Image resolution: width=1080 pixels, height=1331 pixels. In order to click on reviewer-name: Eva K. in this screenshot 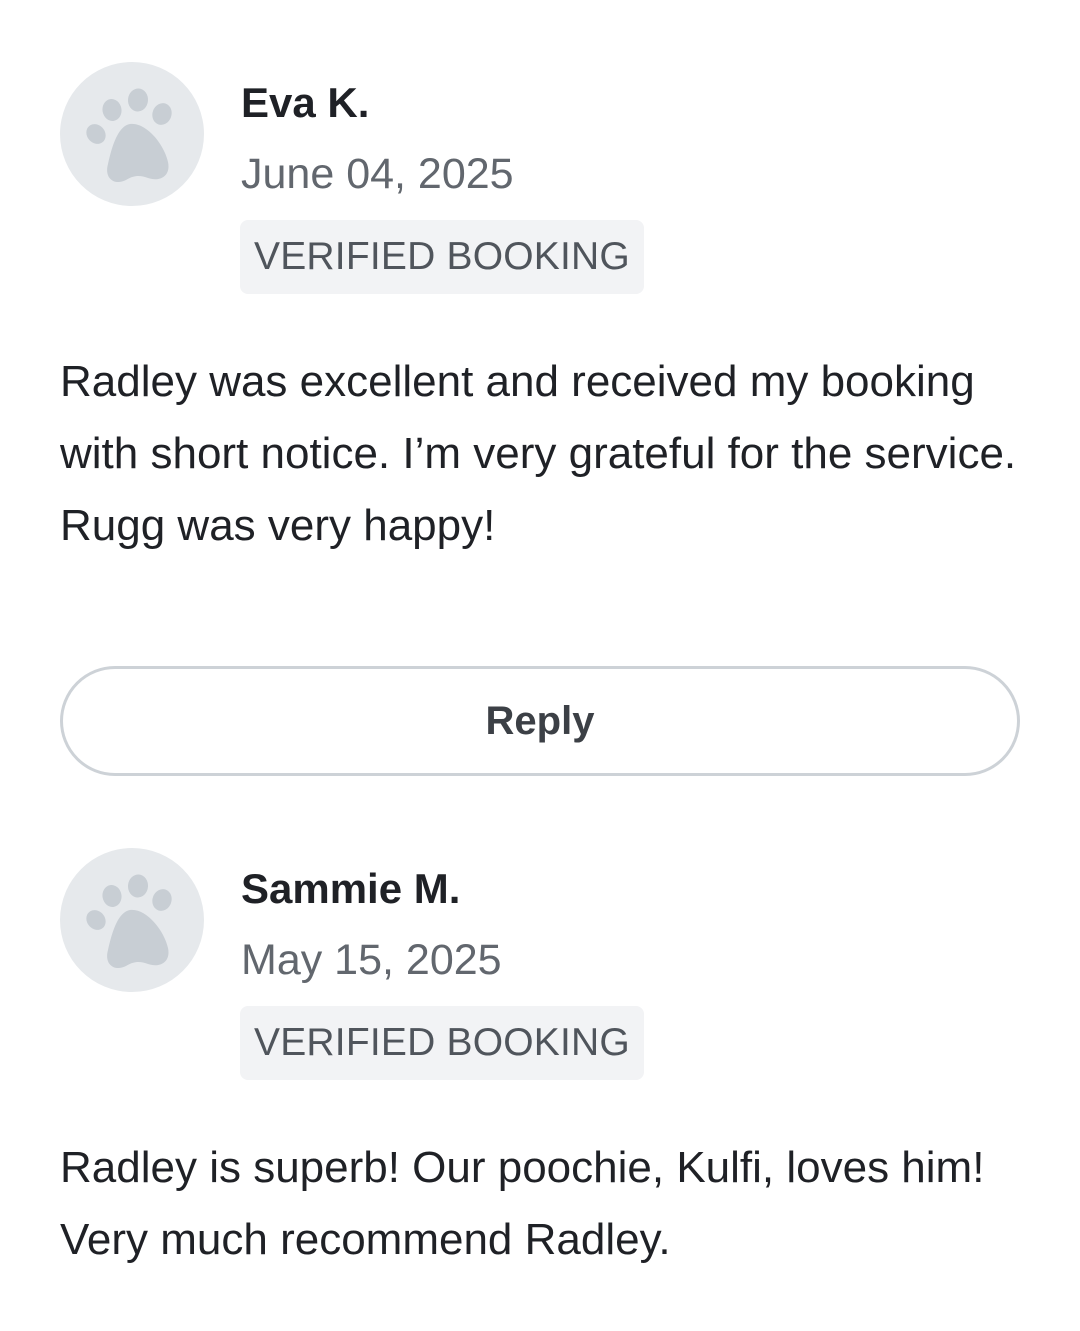, I will do `click(305, 102)`.